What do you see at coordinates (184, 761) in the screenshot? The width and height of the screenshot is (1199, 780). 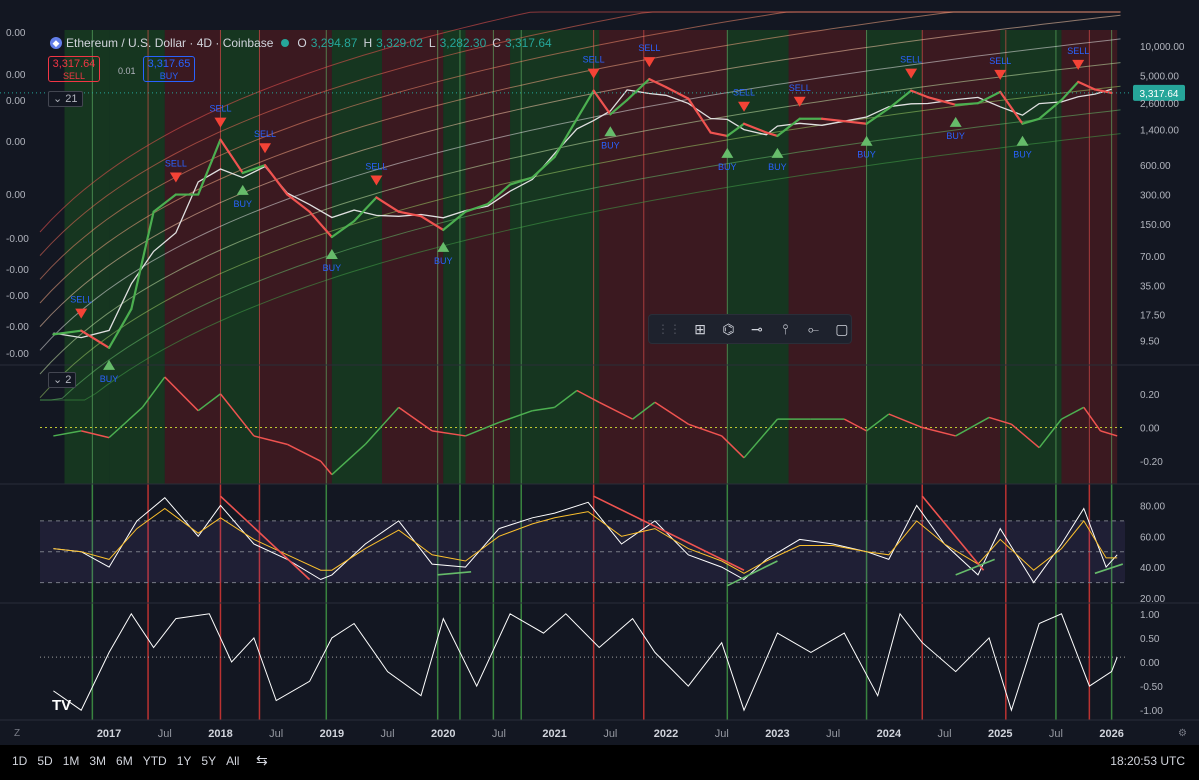 I see `range-1y: 1Y` at bounding box center [184, 761].